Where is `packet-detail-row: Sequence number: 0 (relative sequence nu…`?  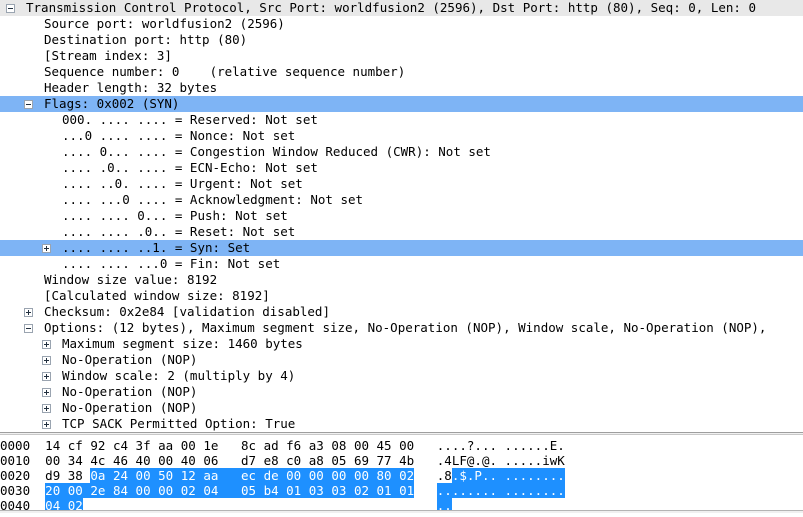 packet-detail-row: Sequence number: 0 (relative sequence nu… is located at coordinates (401, 72).